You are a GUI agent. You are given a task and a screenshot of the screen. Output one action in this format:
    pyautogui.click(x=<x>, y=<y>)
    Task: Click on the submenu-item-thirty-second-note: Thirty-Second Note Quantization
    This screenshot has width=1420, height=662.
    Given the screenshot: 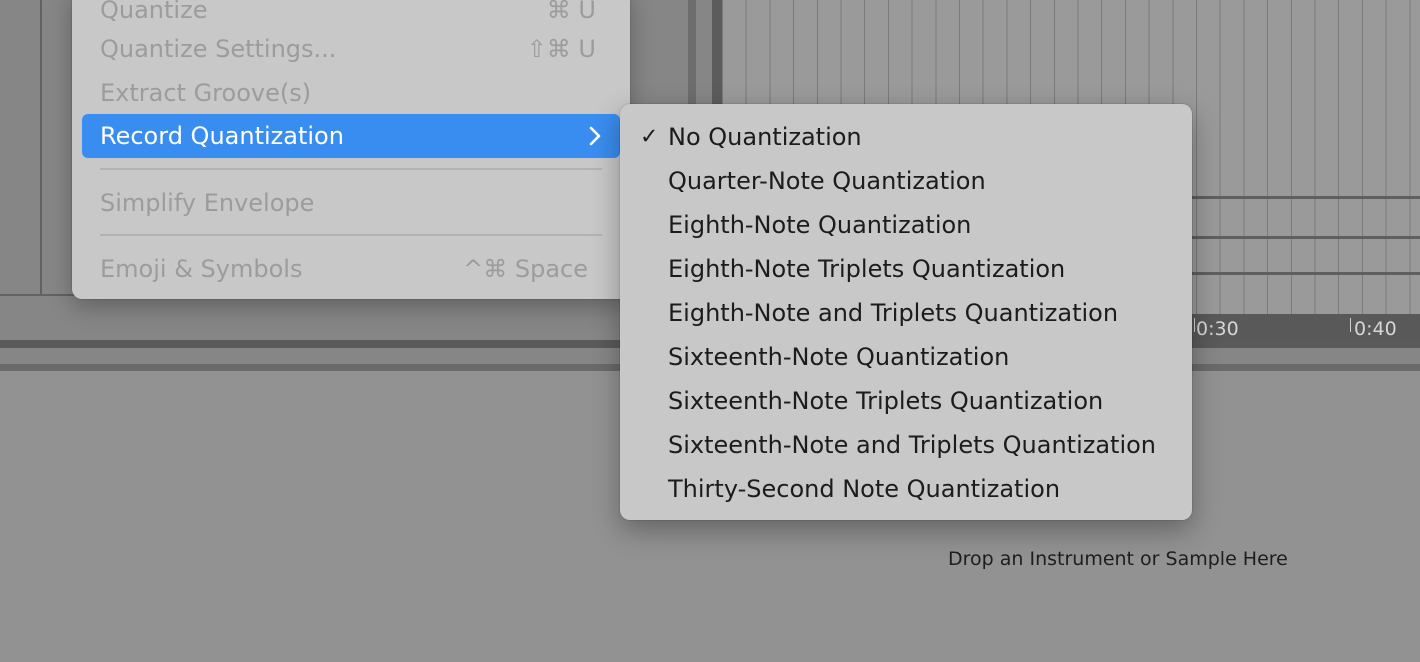 What is the action you would take?
    pyautogui.click(x=906, y=489)
    